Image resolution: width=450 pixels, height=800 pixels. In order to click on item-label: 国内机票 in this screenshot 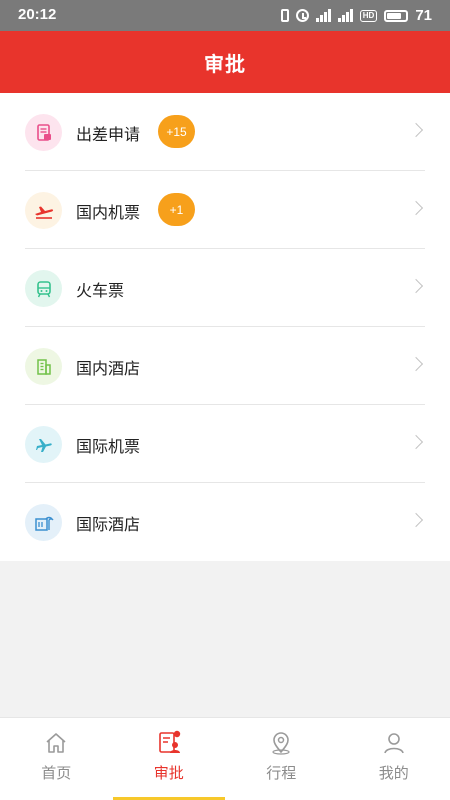, I will do `click(108, 212)`.